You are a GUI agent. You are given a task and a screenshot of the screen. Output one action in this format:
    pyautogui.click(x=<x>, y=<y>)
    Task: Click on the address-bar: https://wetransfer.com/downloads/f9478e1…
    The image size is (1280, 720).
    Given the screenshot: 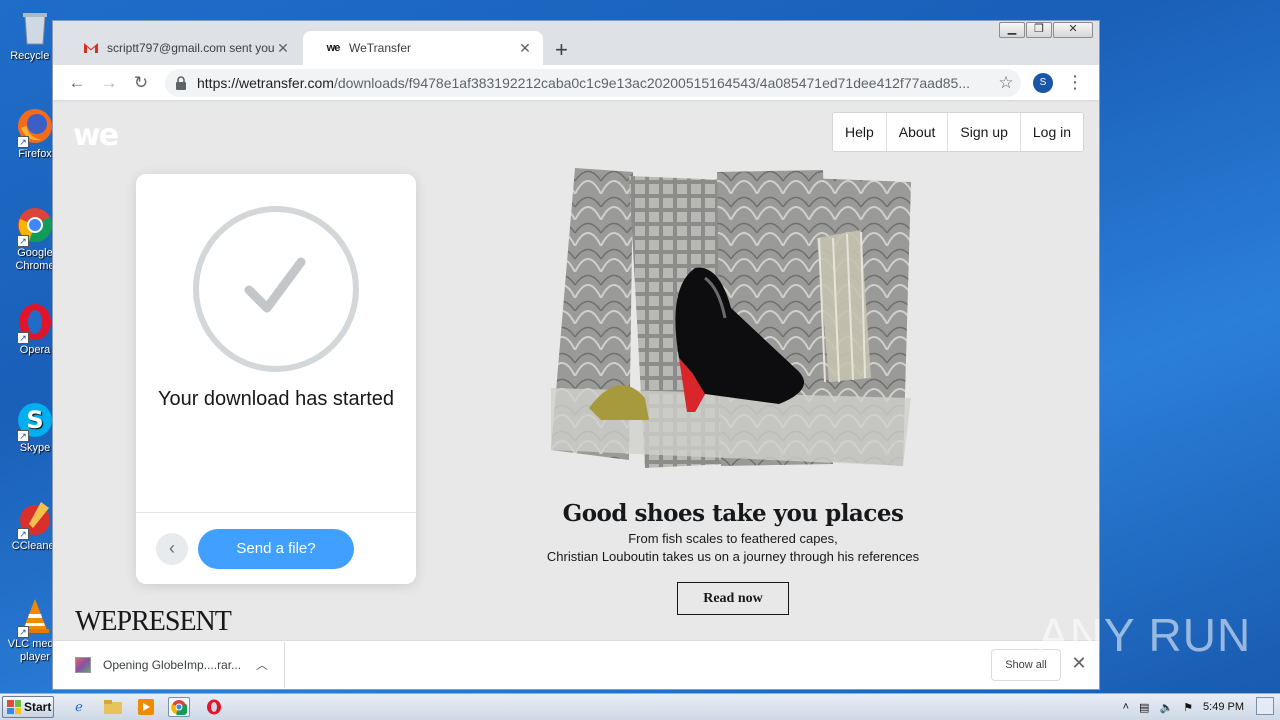 What is the action you would take?
    pyautogui.click(x=593, y=83)
    